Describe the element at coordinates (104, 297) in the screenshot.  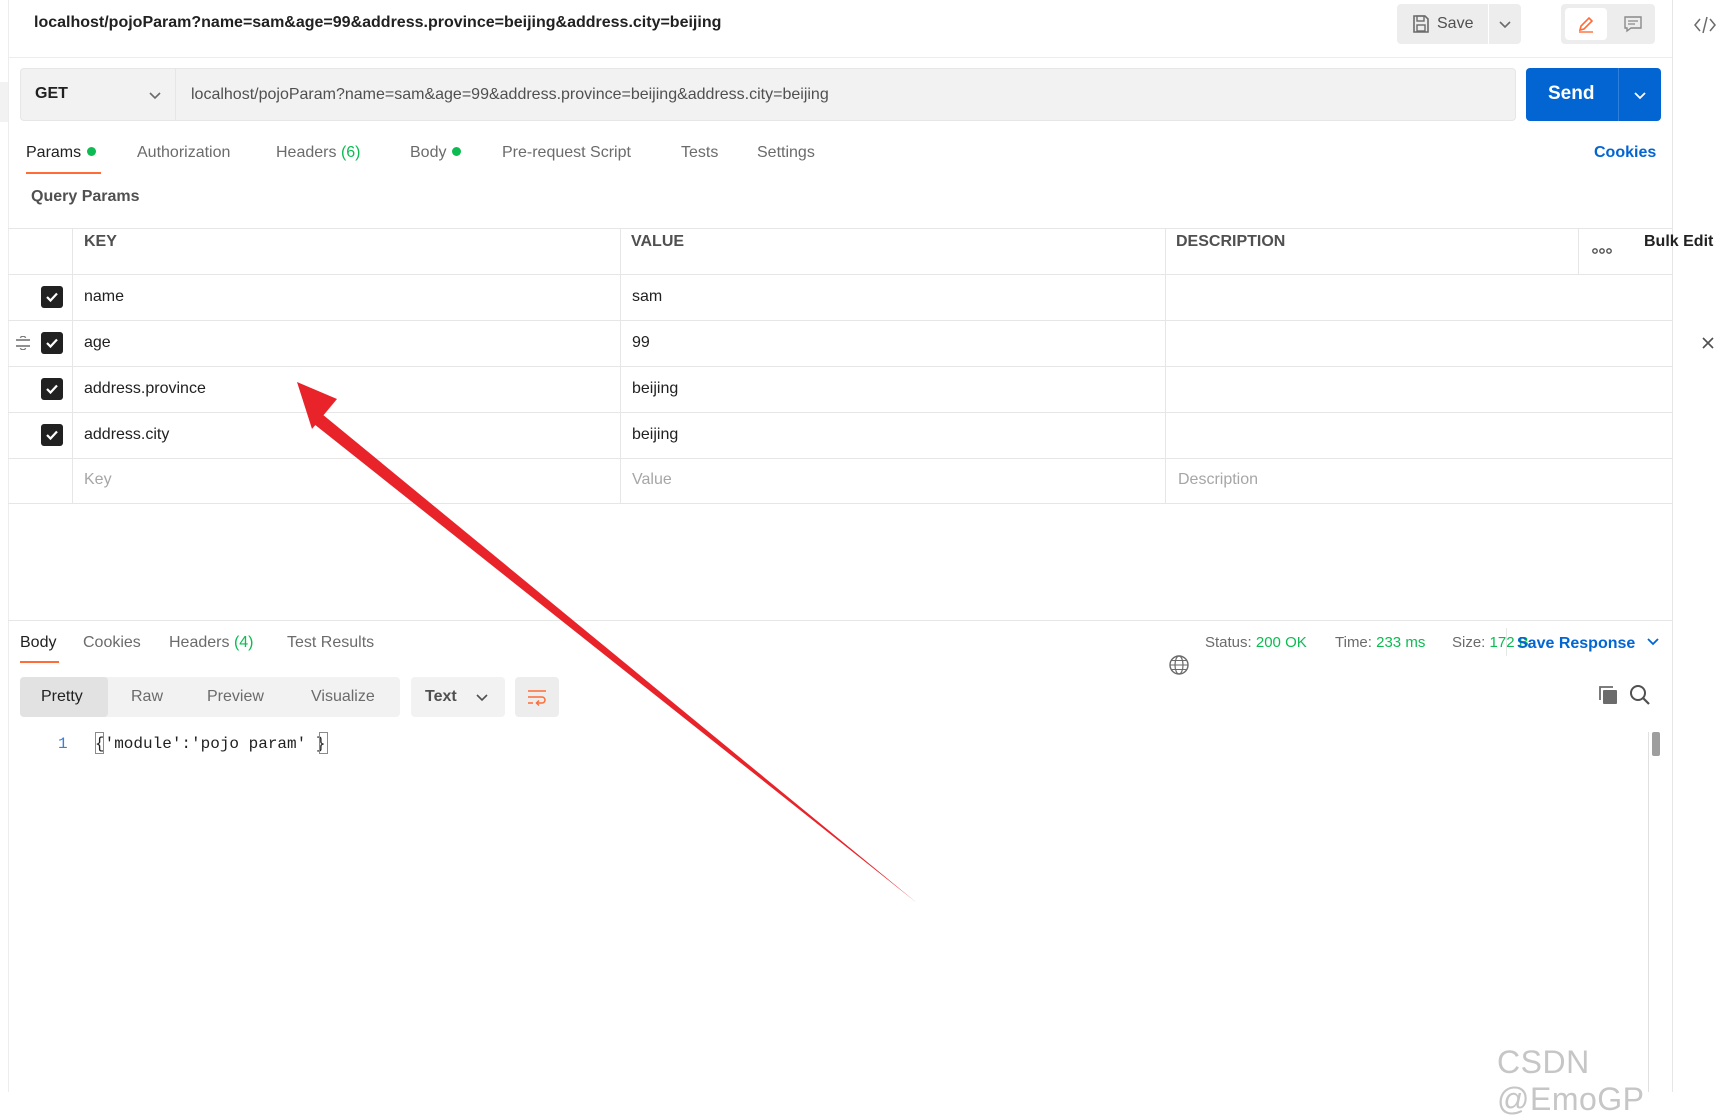
I see `param-key: name` at that location.